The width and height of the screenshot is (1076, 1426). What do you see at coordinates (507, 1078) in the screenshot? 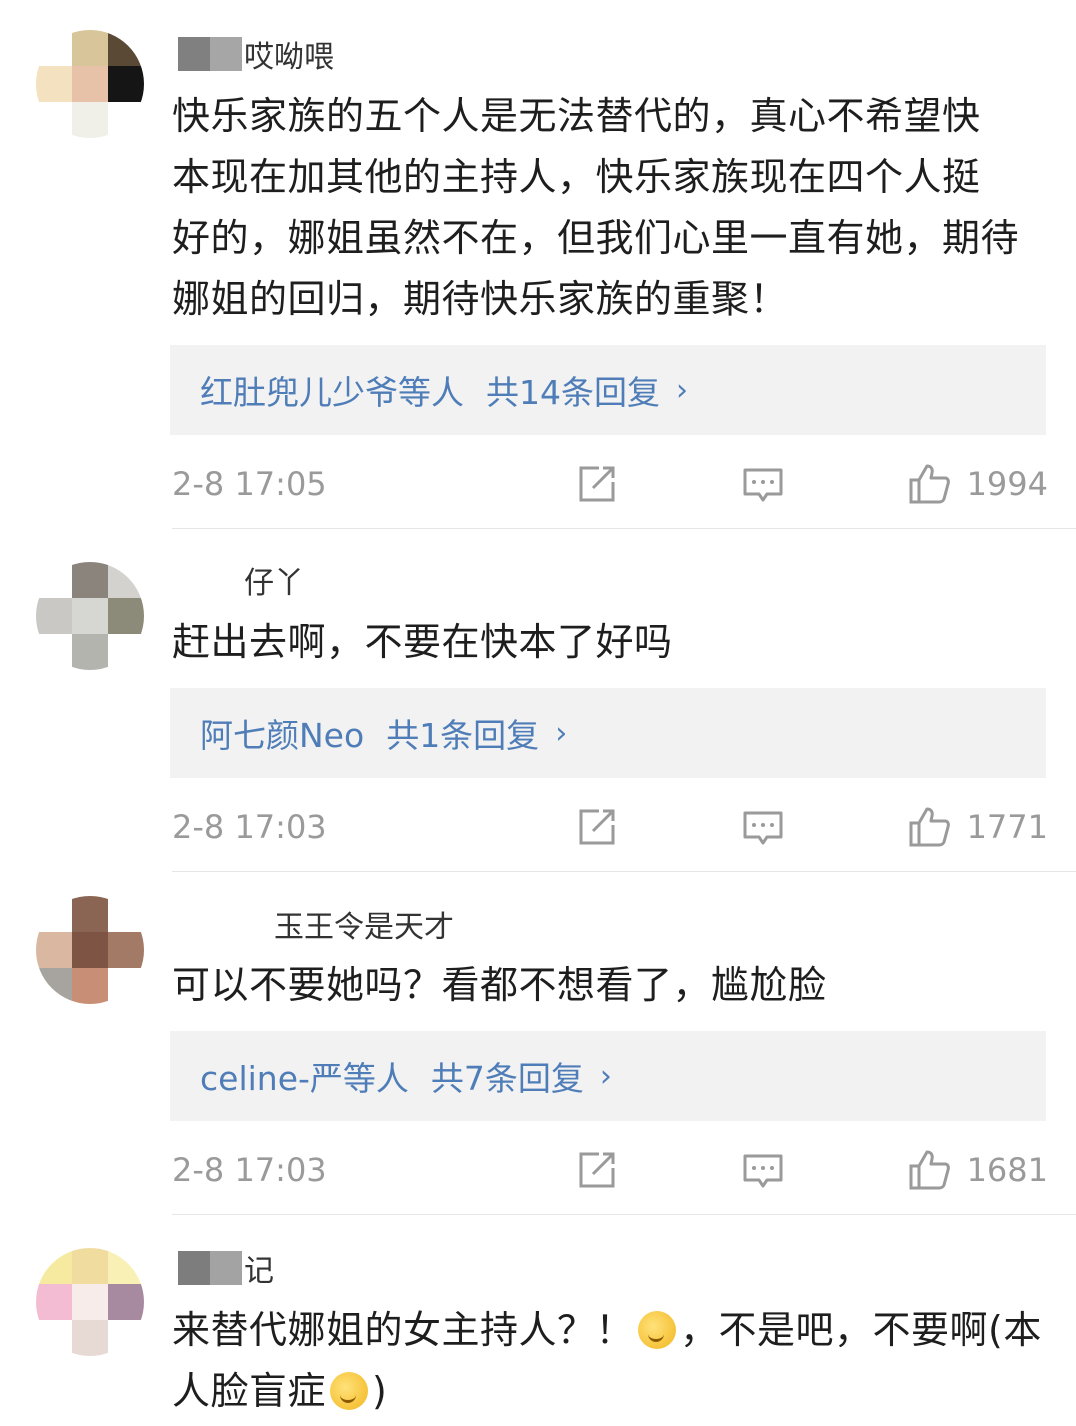
I see `reply-count: 共7条回复` at bounding box center [507, 1078].